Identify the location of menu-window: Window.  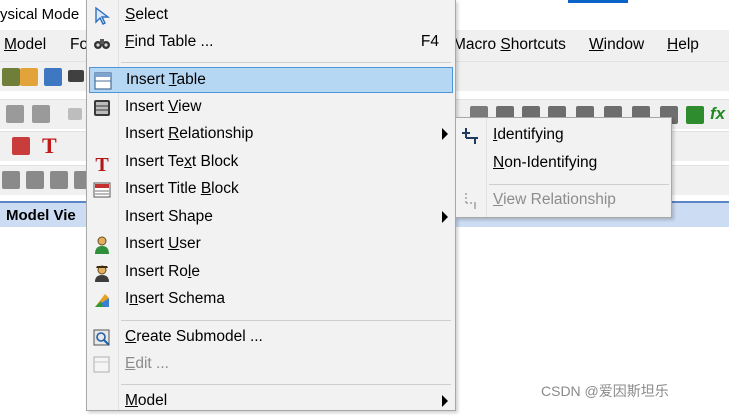
(616, 45).